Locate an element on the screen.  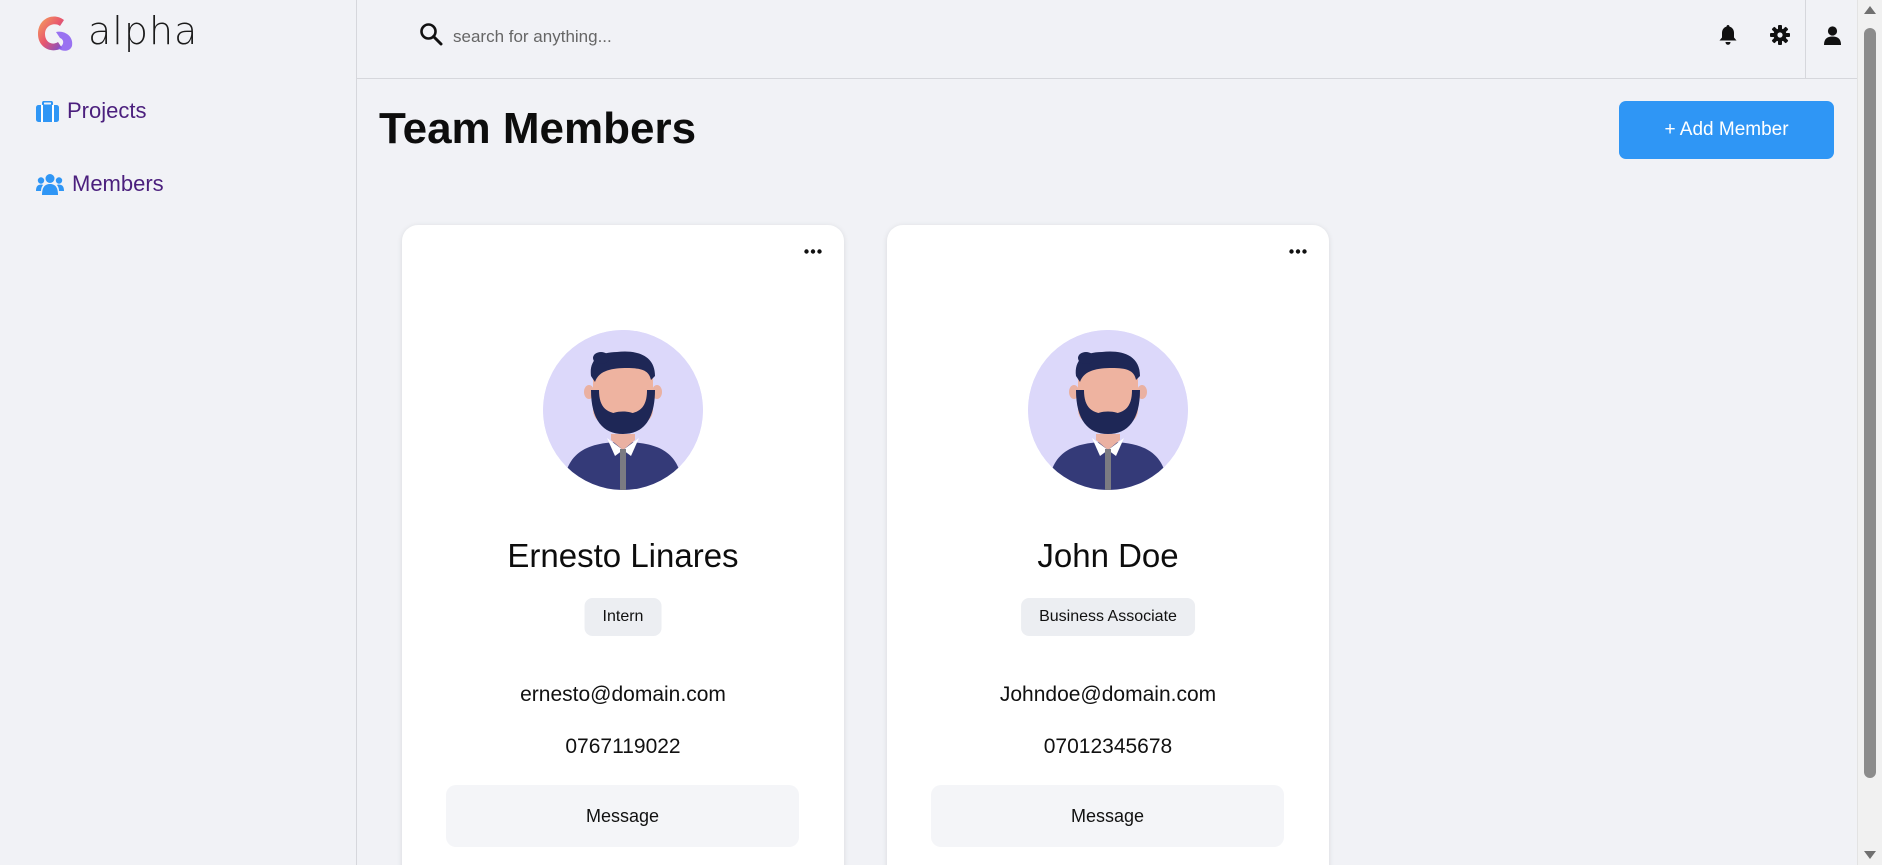
role-badge: Intern is located at coordinates (623, 617).